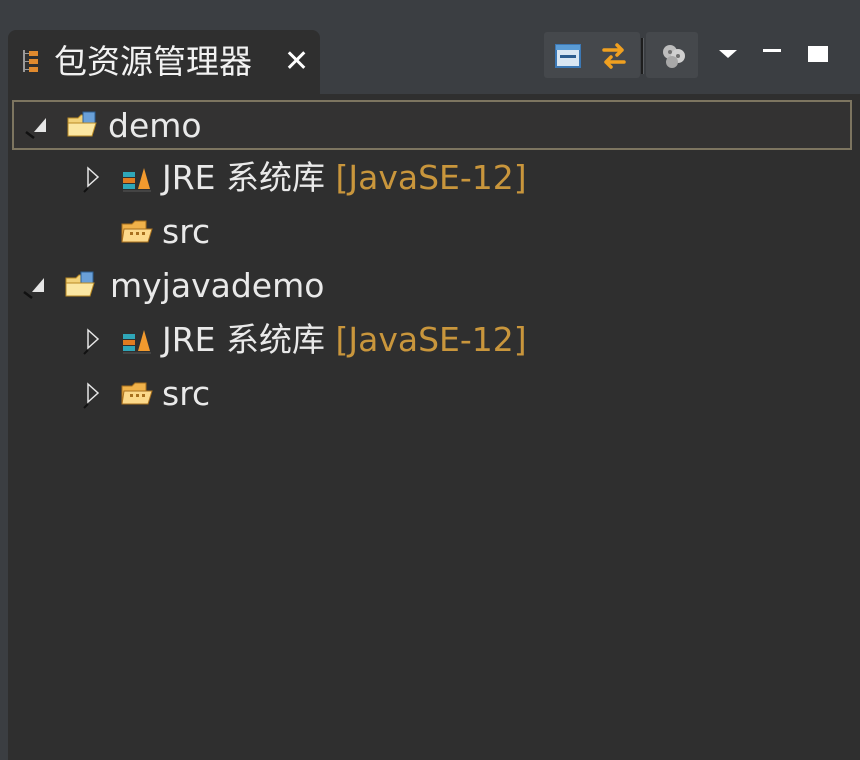 The width and height of the screenshot is (860, 760). I want to click on focus-on-active-task-button, so click(674, 56).